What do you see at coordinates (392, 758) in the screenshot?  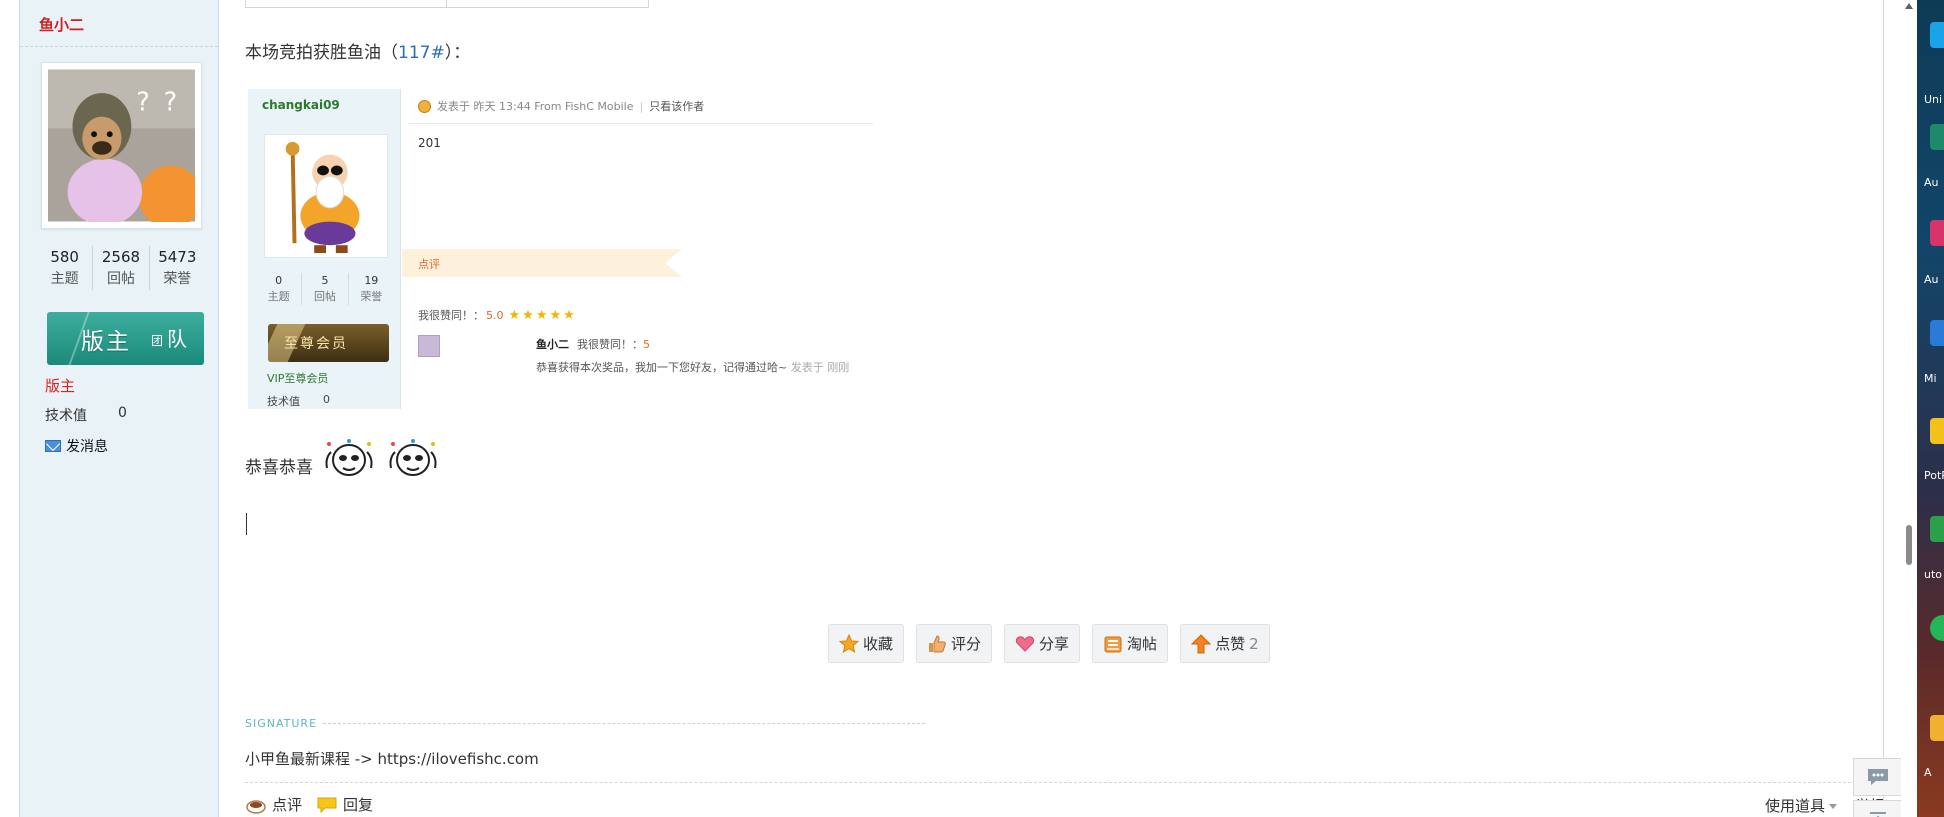 I see `signature-text: 小甲鱼最新课程 -> https://ilovefishc.com` at bounding box center [392, 758].